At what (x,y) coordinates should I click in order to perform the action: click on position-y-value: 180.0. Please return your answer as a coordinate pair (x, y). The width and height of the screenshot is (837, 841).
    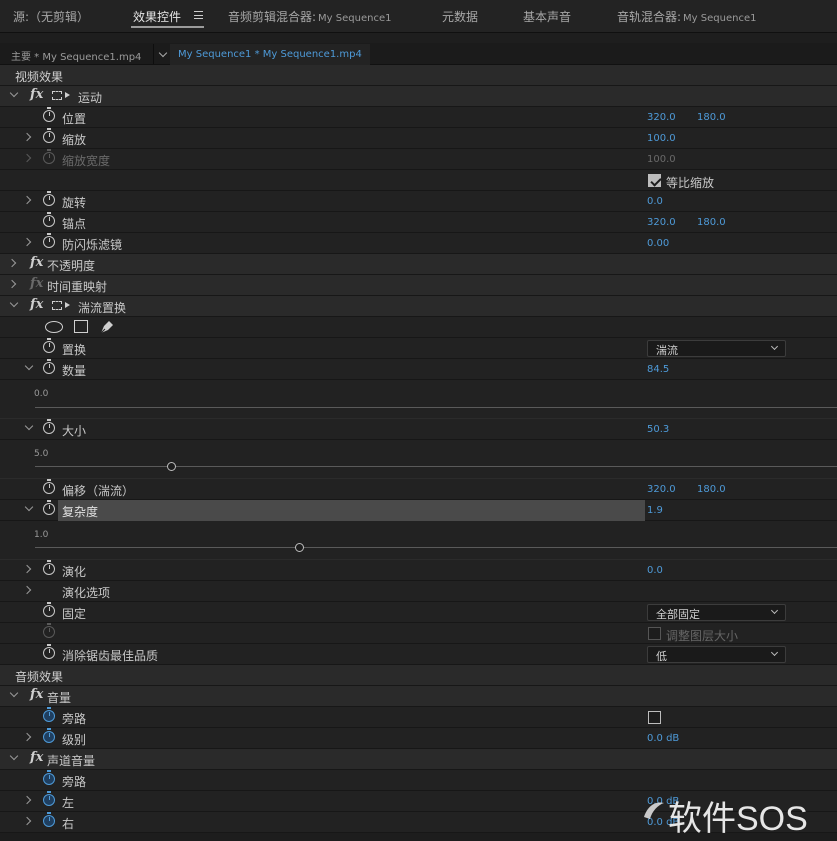
    Looking at the image, I should click on (711, 117).